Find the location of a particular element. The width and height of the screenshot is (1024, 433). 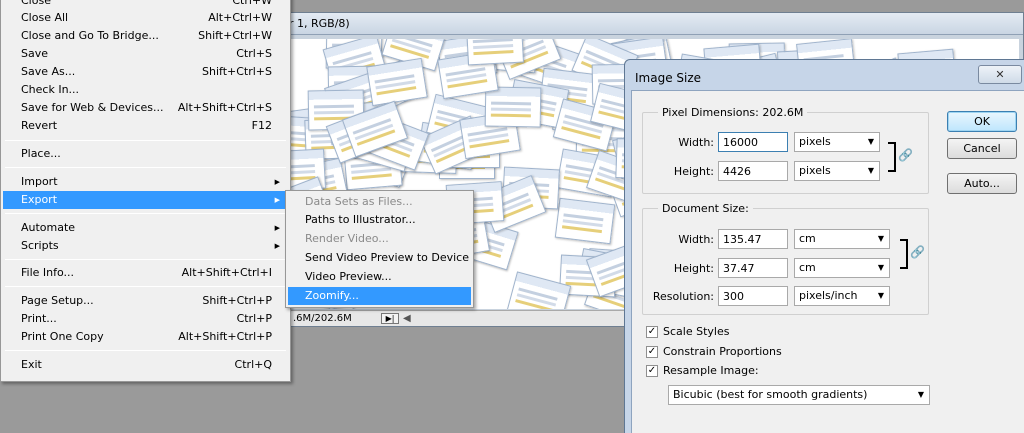

menu-item-revert: Revert F12 is located at coordinates (145, 126).